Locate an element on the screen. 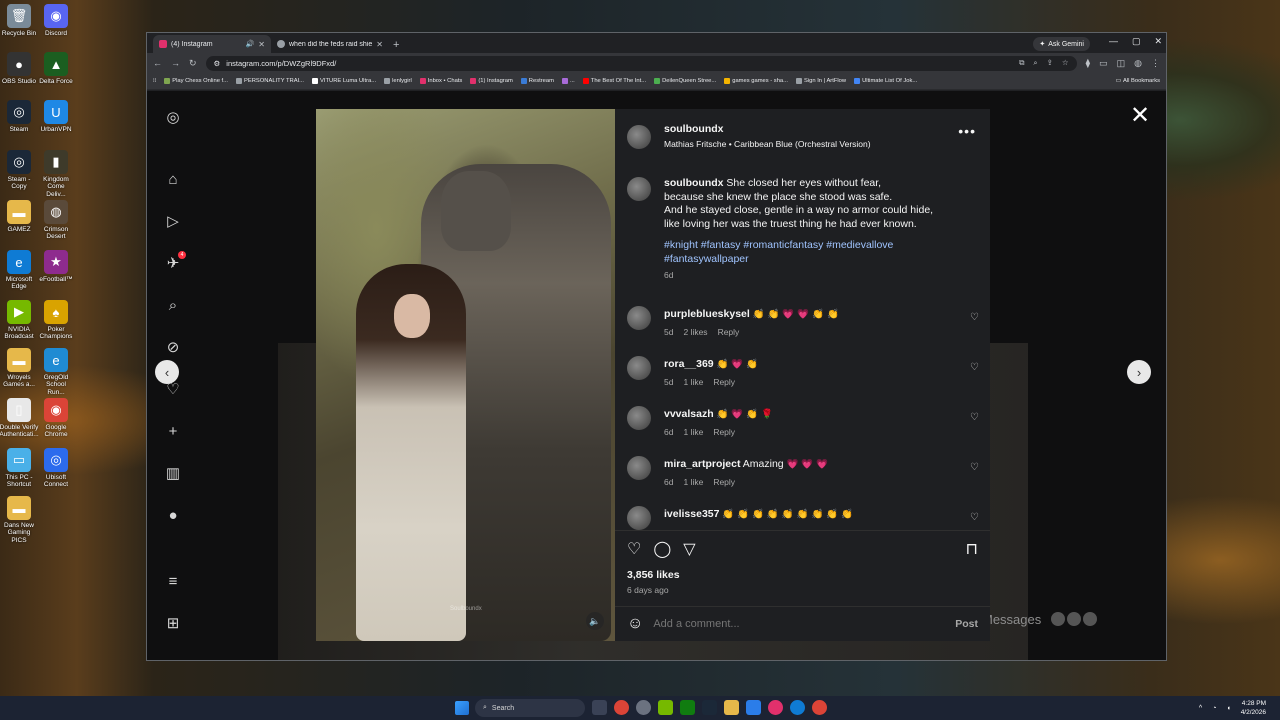  desktop-icon: ▬ GAMEZ is located at coordinates (19, 216).